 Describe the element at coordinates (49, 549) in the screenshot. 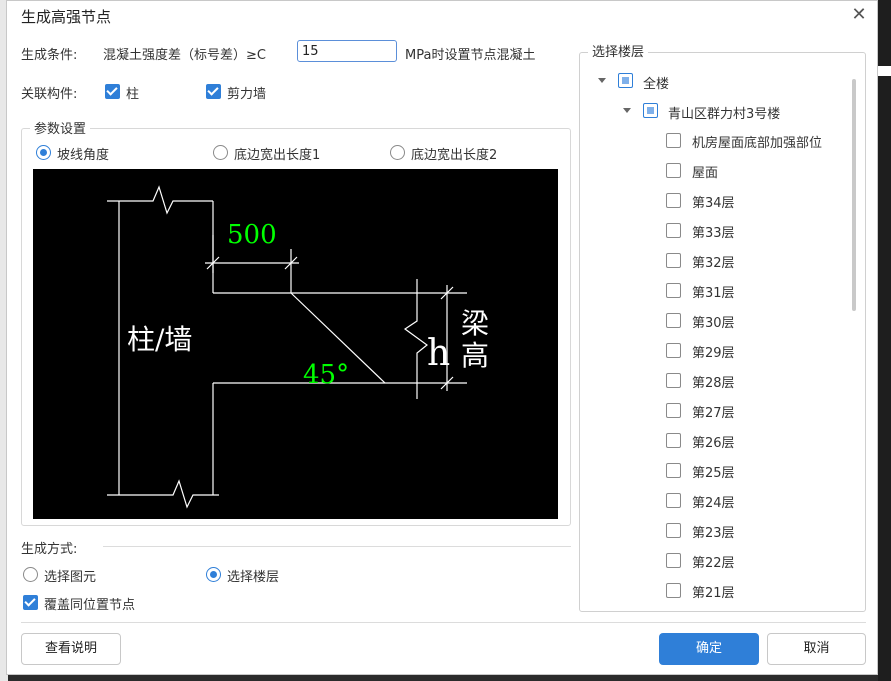

I see `method-label: 生成方式:` at that location.